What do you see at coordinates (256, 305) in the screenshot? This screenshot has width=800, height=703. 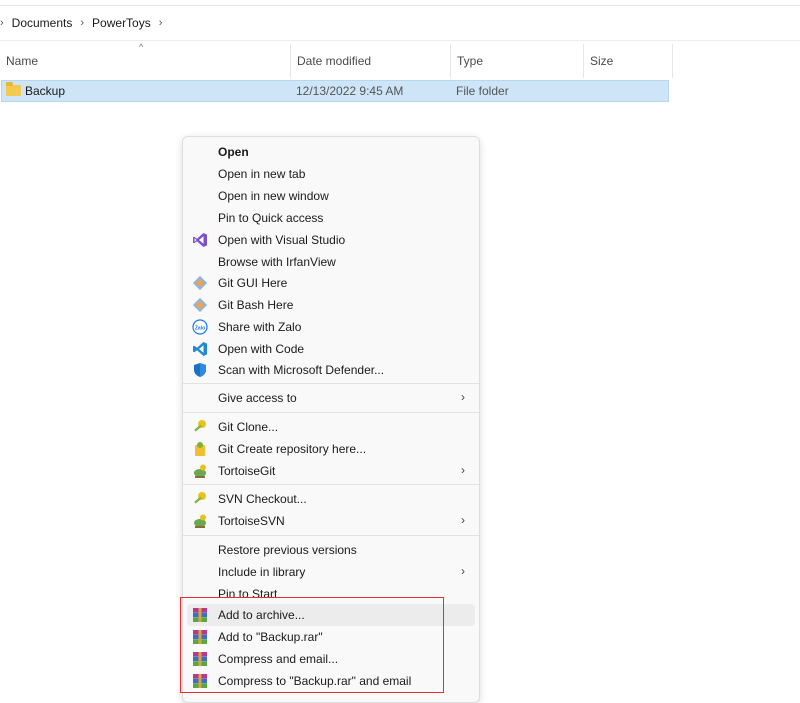 I see `menu-item-label: Git Bash Here` at bounding box center [256, 305].